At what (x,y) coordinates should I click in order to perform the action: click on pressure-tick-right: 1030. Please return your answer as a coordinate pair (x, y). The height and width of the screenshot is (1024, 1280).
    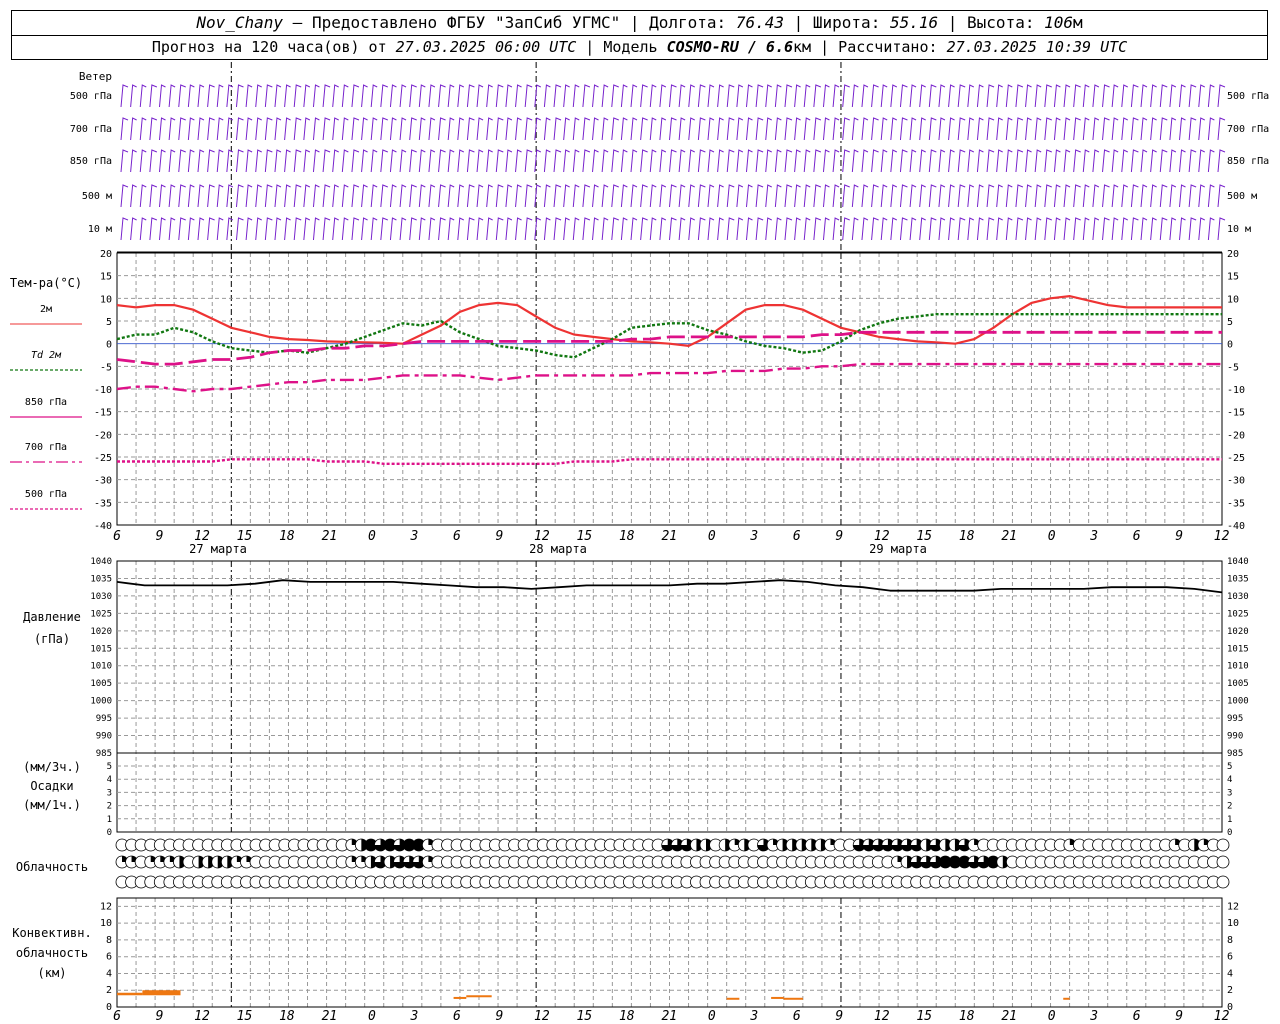
    Looking at the image, I should click on (1238, 597).